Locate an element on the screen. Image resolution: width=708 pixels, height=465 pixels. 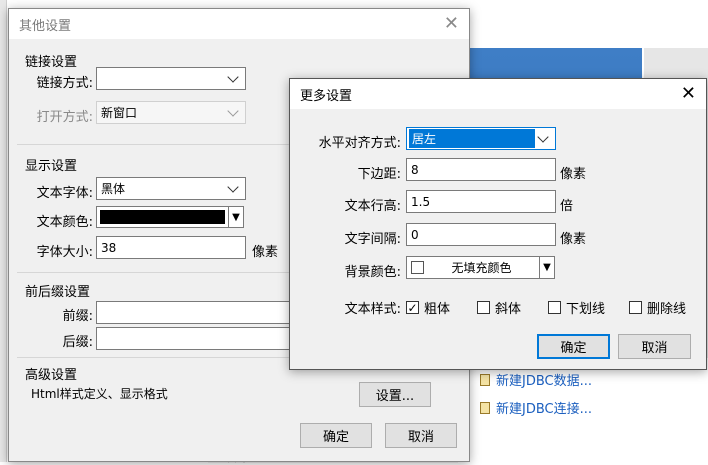
text-style-label: 文本样式: is located at coordinates (372, 309).